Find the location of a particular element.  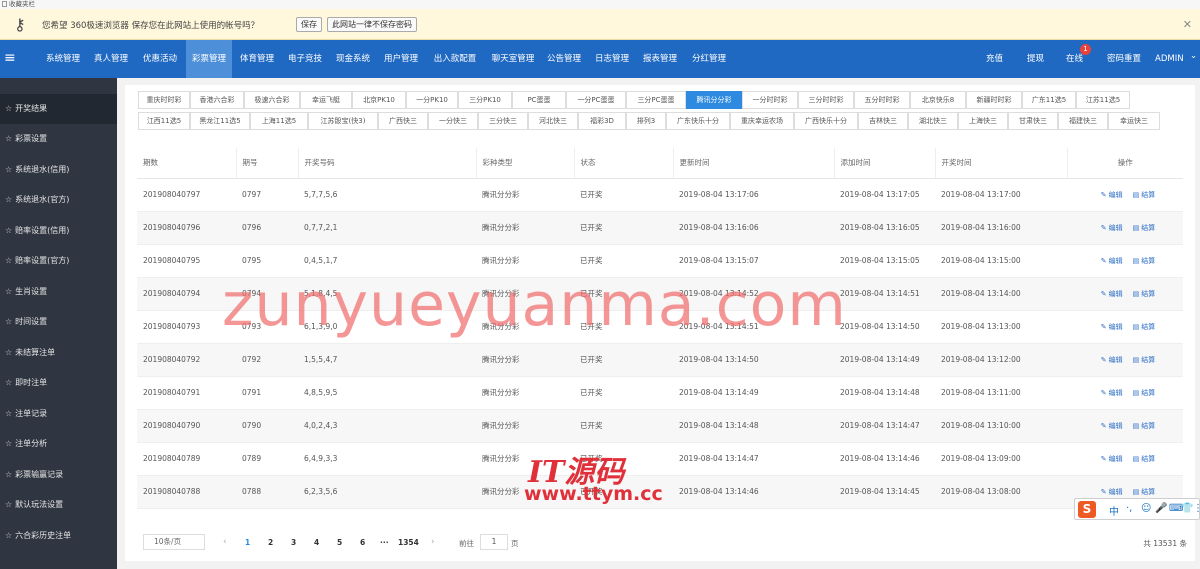

lottery-tab: 一分时时彩 is located at coordinates (770, 100).